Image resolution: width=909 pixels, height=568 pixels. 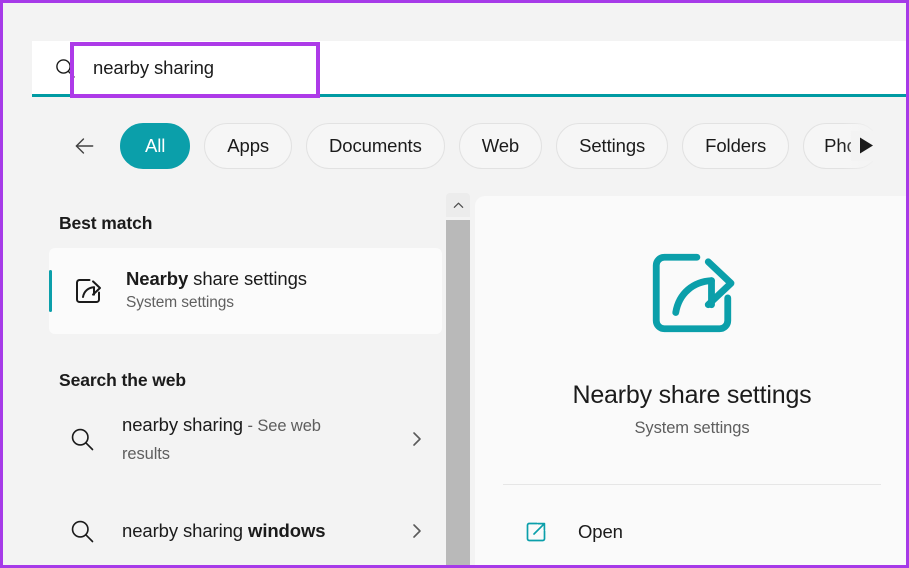 What do you see at coordinates (287, 531) in the screenshot?
I see `web-result-bold-suffix: windows` at bounding box center [287, 531].